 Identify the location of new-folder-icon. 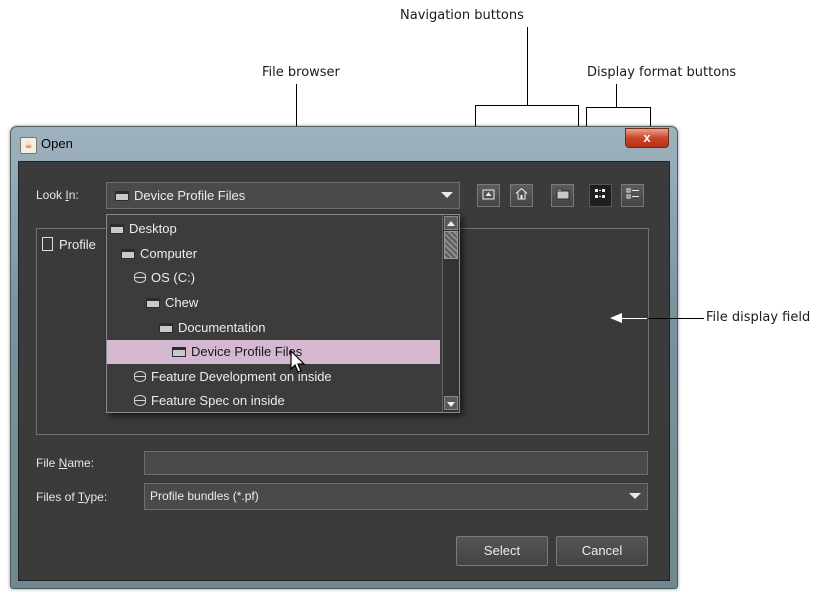
(562, 194).